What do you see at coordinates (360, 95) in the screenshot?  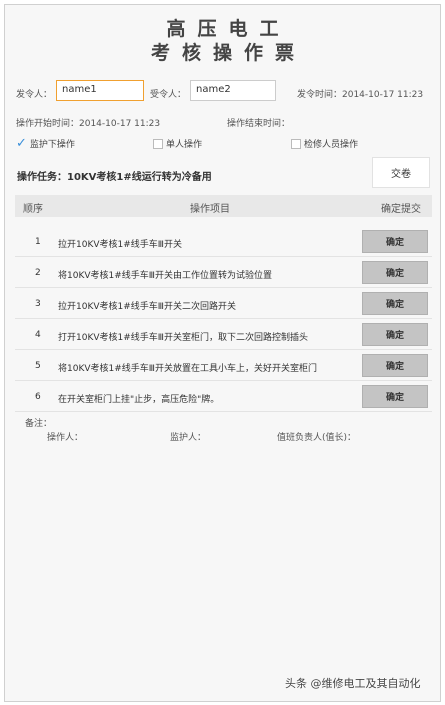 I see `order-time: 发令时间：2014-10-17 11:23` at bounding box center [360, 95].